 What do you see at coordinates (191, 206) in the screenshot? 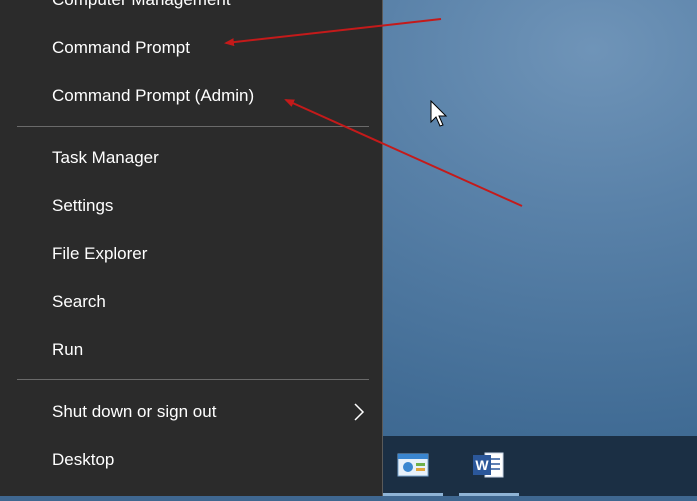
I see `menu-item-settings: Settings` at bounding box center [191, 206].